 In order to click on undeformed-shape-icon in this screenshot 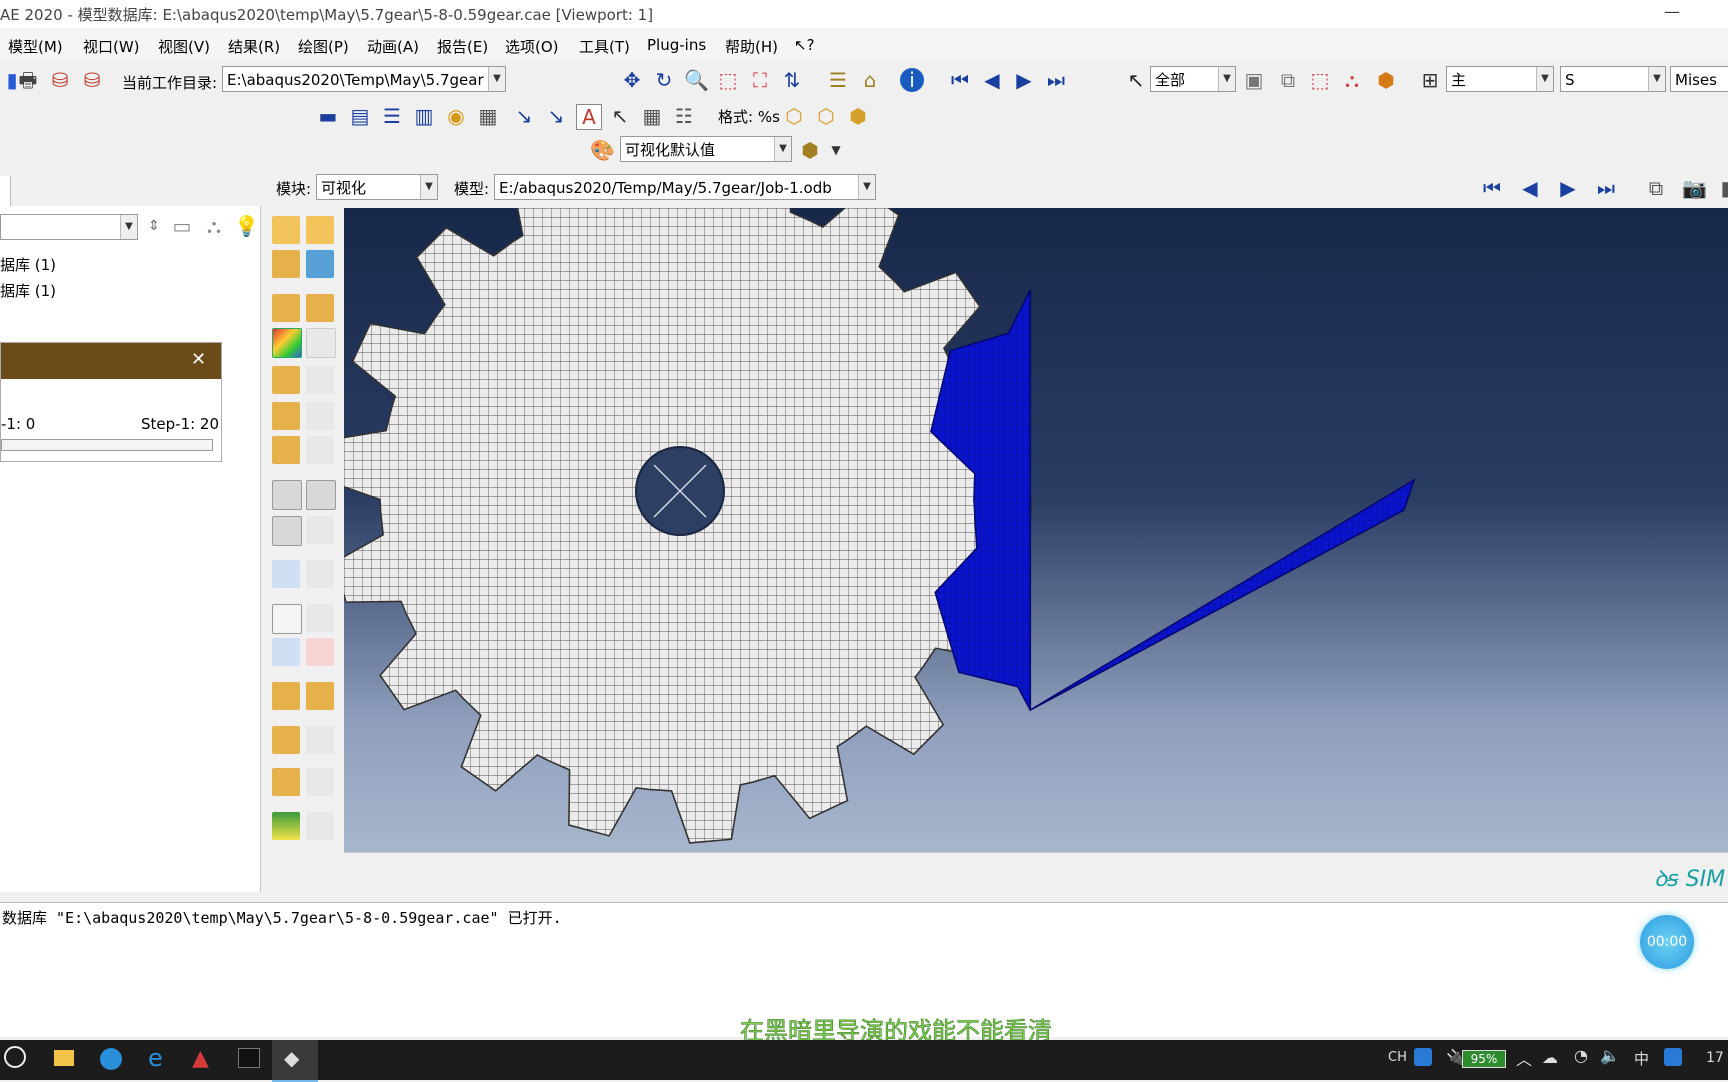, I will do `click(286, 230)`.